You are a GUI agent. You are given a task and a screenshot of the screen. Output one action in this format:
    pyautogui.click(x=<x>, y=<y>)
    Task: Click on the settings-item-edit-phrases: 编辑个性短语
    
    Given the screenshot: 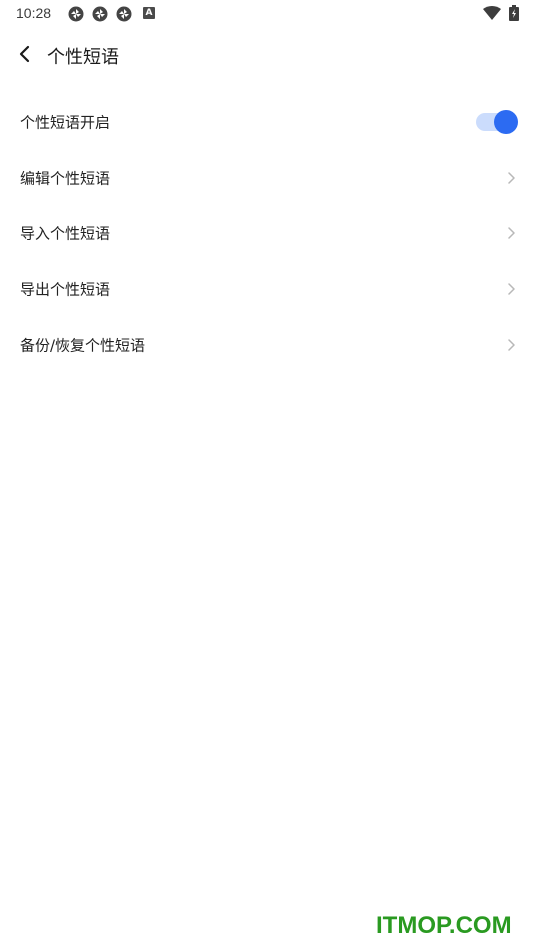 What is the action you would take?
    pyautogui.click(x=267, y=178)
    